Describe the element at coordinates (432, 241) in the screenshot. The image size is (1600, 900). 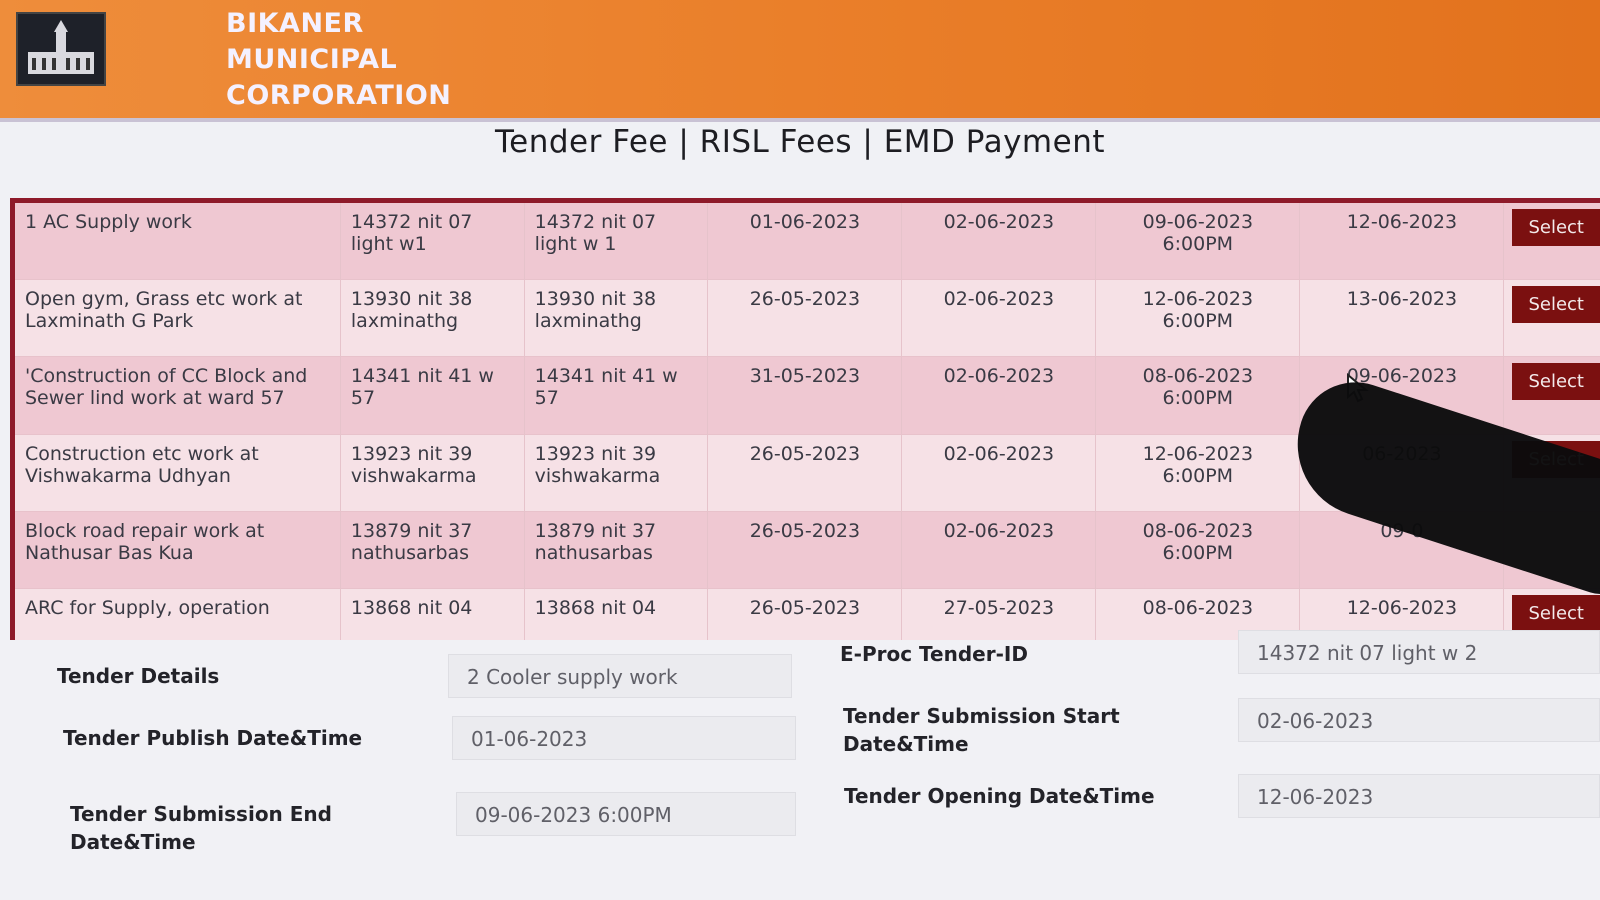
I see `eproc-id-cell: 14372 nit 07 light w1` at that location.